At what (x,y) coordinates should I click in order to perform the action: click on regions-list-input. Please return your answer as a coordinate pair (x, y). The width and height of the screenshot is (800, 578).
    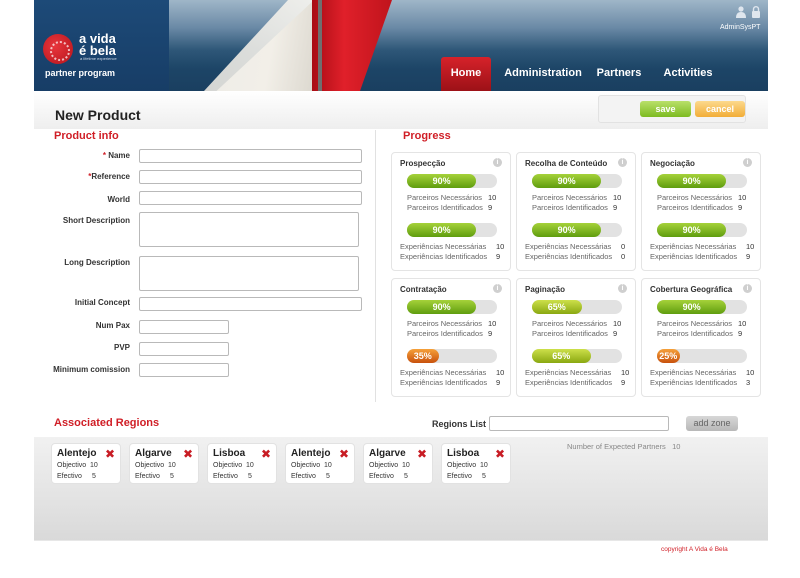
    Looking at the image, I should click on (579, 423).